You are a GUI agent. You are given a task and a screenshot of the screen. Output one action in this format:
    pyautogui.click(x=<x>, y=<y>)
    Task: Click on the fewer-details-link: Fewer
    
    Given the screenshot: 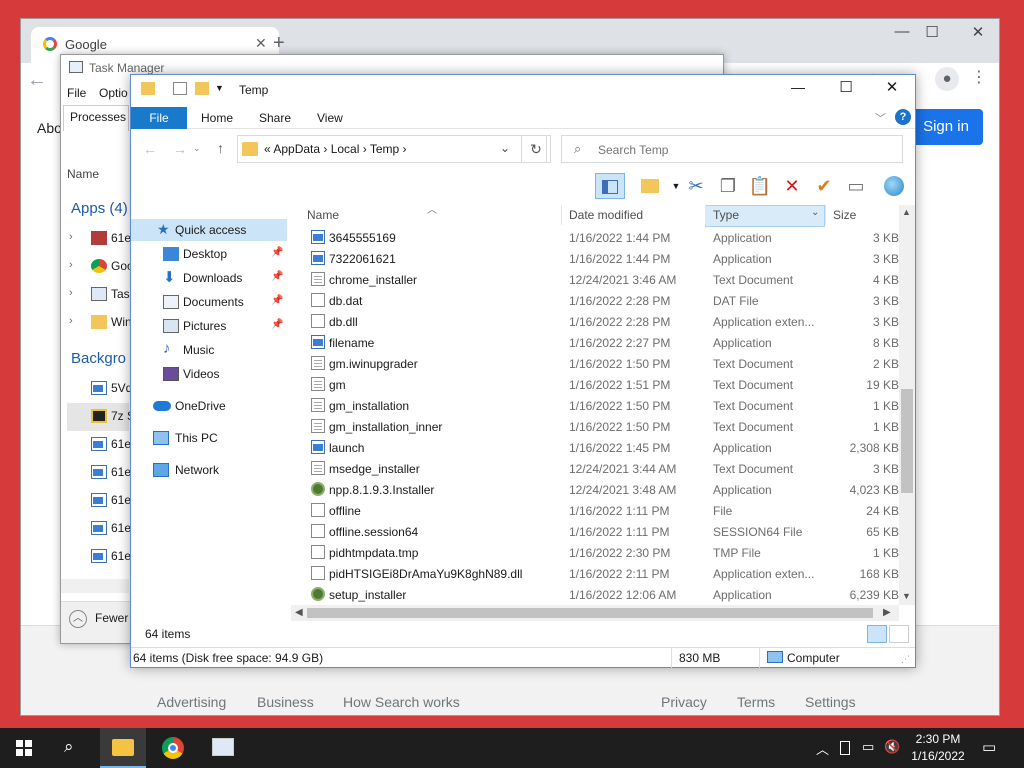 What is the action you would take?
    pyautogui.click(x=111, y=618)
    